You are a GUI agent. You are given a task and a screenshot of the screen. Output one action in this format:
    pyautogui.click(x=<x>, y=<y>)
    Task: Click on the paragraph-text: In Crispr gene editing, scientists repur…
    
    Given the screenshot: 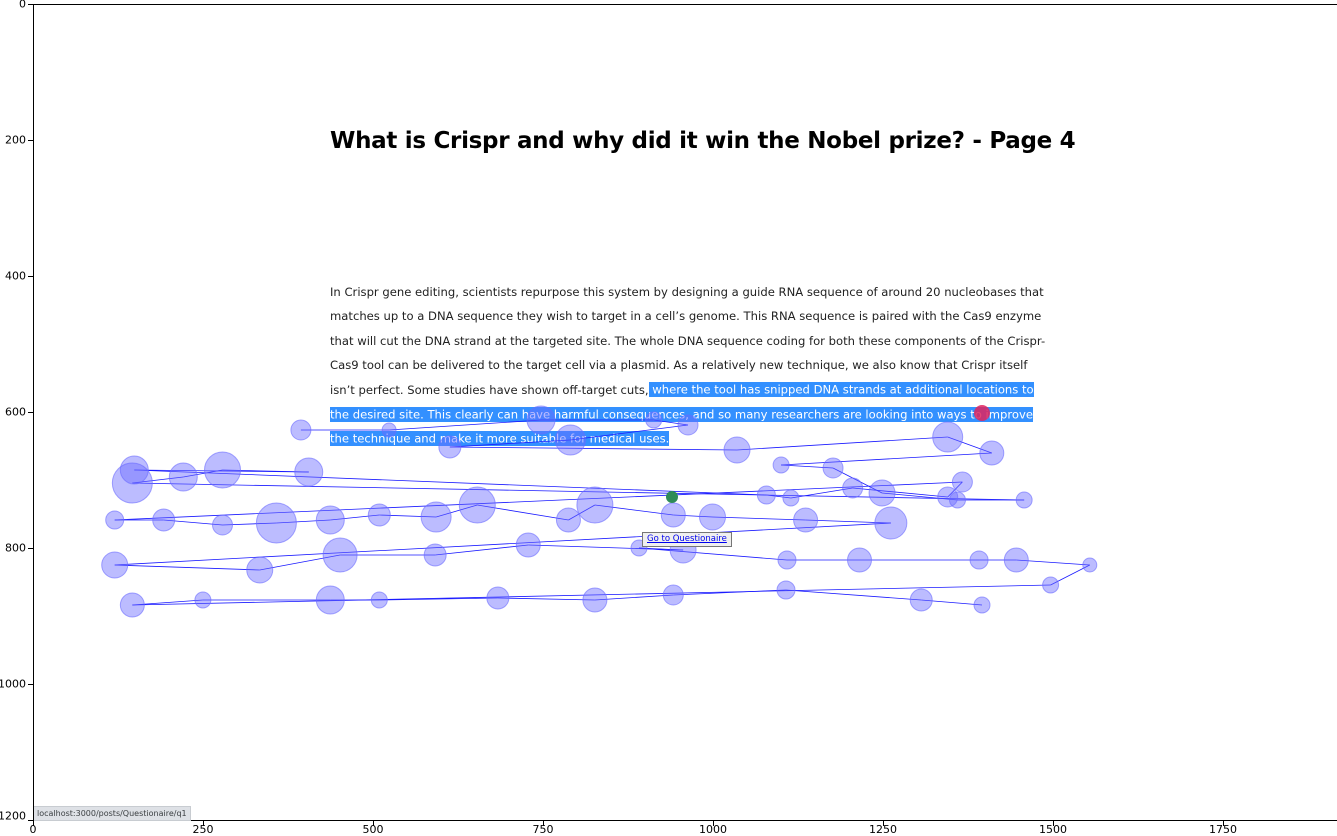 What is the action you would take?
    pyautogui.click(x=688, y=341)
    